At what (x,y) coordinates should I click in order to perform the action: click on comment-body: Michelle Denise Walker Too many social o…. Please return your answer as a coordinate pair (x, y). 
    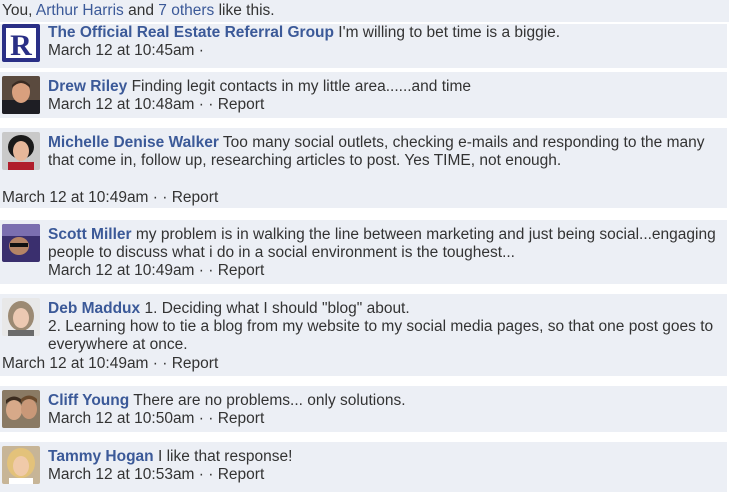
    Looking at the image, I should click on (384, 152).